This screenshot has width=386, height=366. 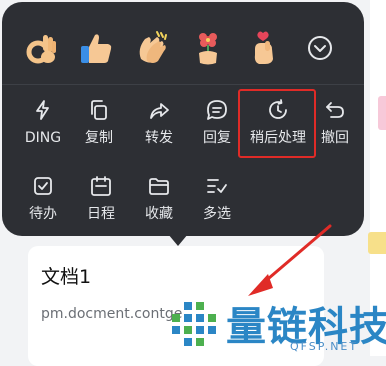 What do you see at coordinates (194, 324) in the screenshot?
I see `watermark-logo-icon` at bounding box center [194, 324].